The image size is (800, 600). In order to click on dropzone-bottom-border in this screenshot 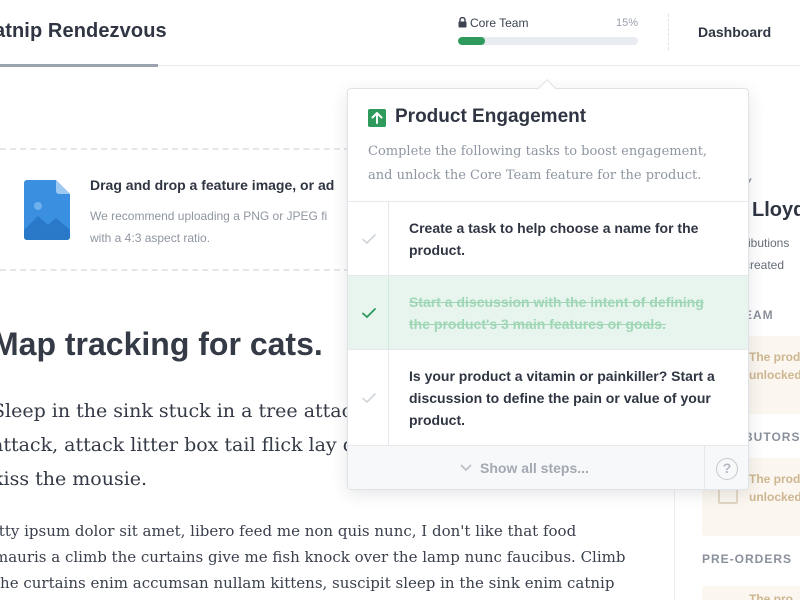, I will do `click(175, 270)`.